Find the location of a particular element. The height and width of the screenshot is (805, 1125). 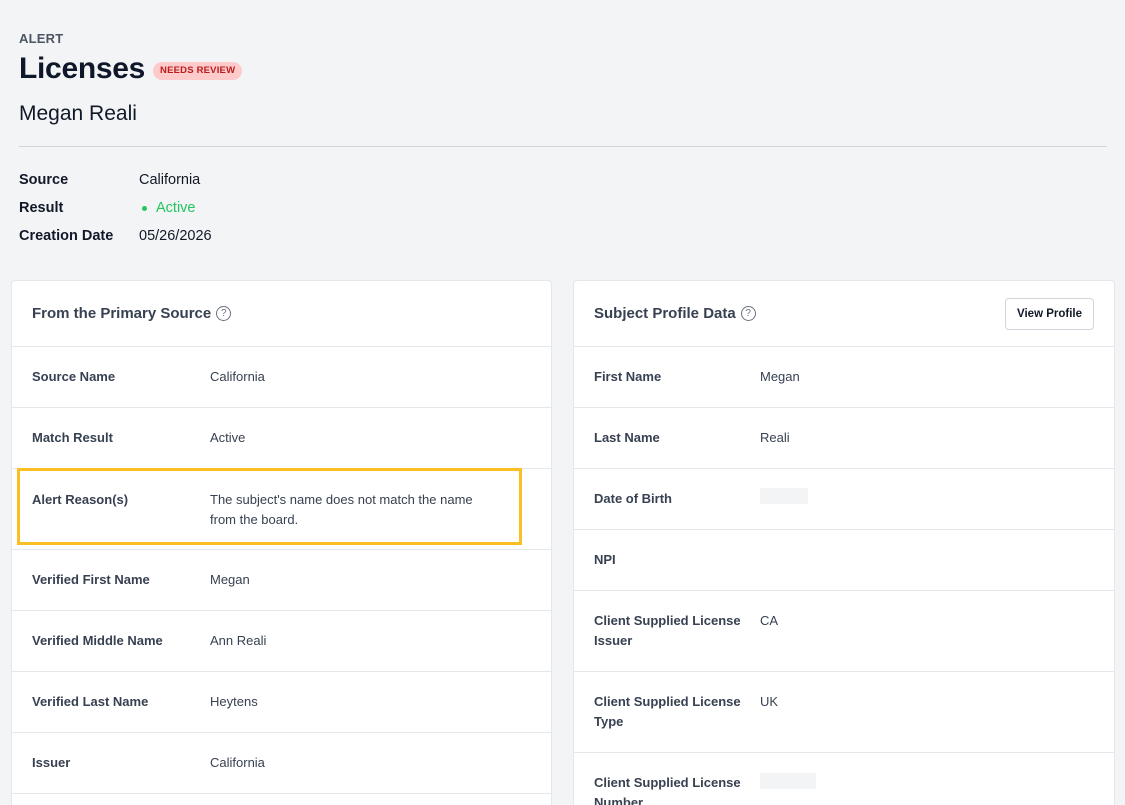

row-label: Client Supplied License Number is located at coordinates (667, 790).